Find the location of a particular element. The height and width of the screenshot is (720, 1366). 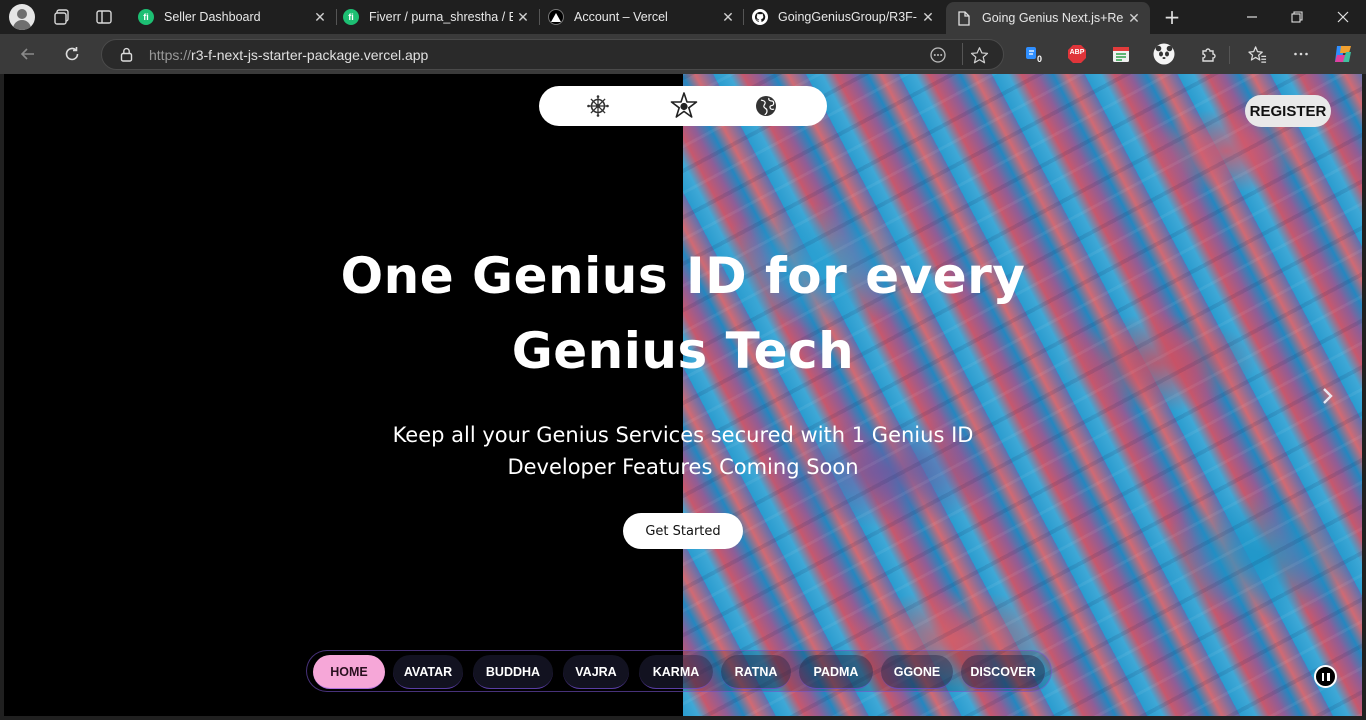

tab-title: Account – Vercel is located at coordinates (621, 17).